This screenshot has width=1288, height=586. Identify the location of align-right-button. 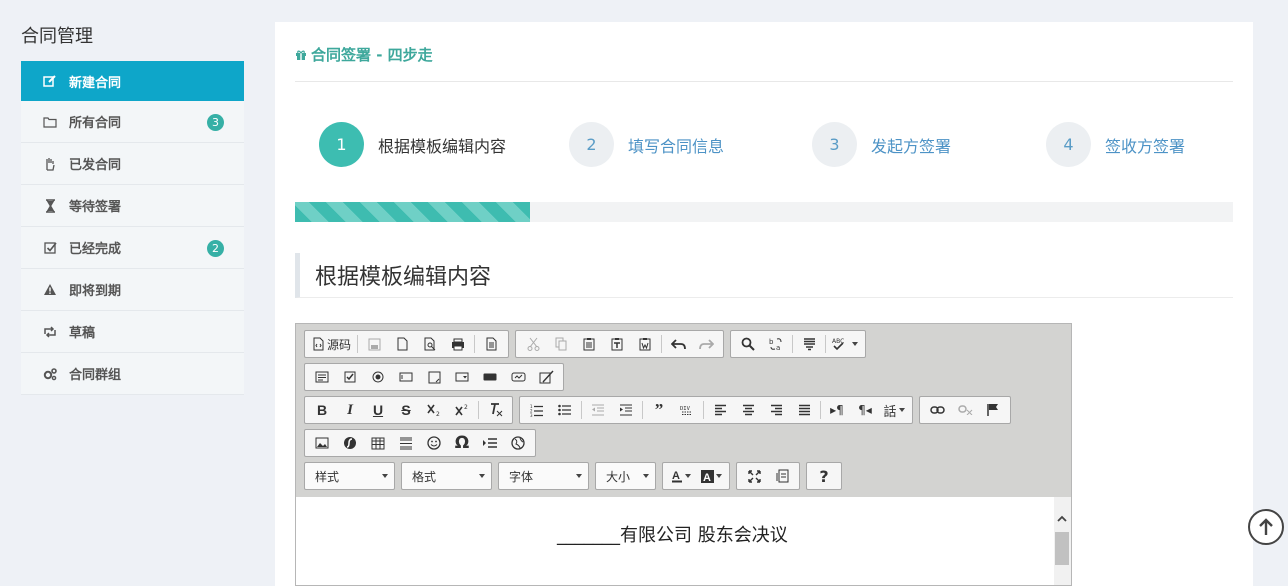
(776, 410).